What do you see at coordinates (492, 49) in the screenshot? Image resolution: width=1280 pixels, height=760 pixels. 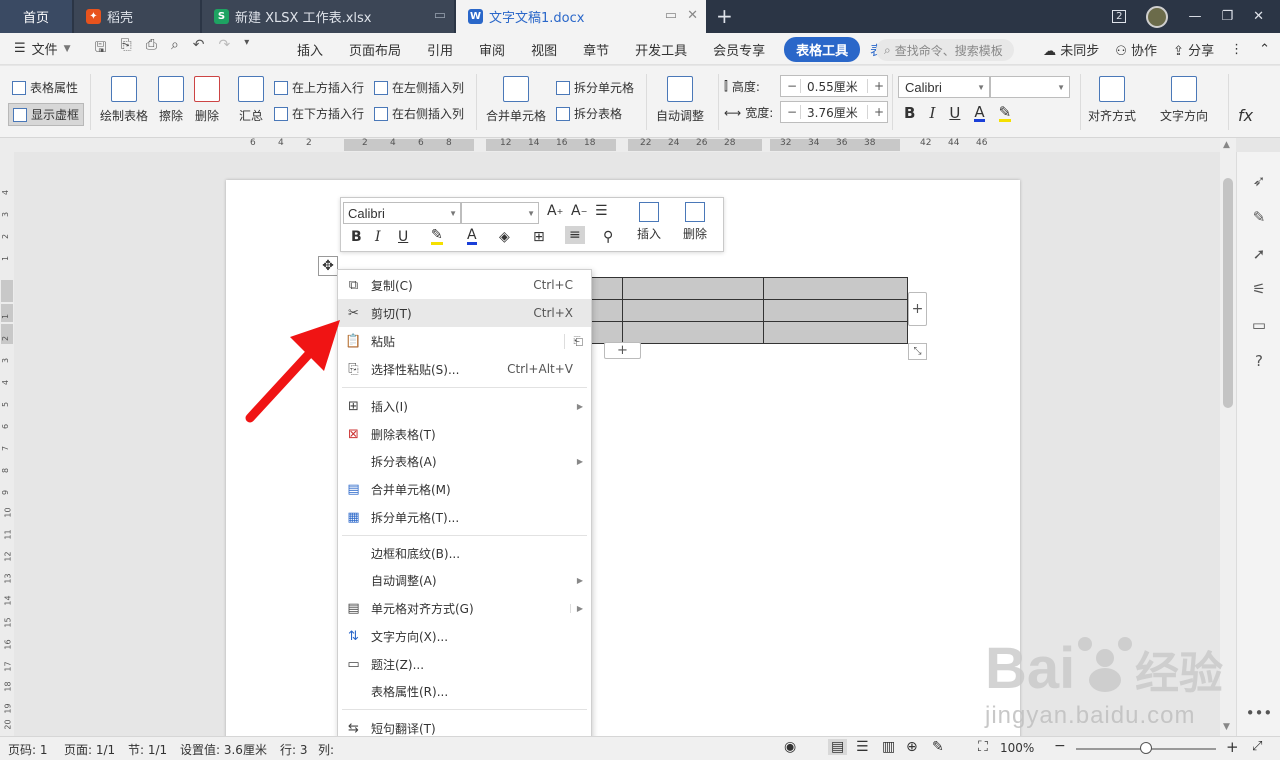 I see `menu-review: 审阅` at bounding box center [492, 49].